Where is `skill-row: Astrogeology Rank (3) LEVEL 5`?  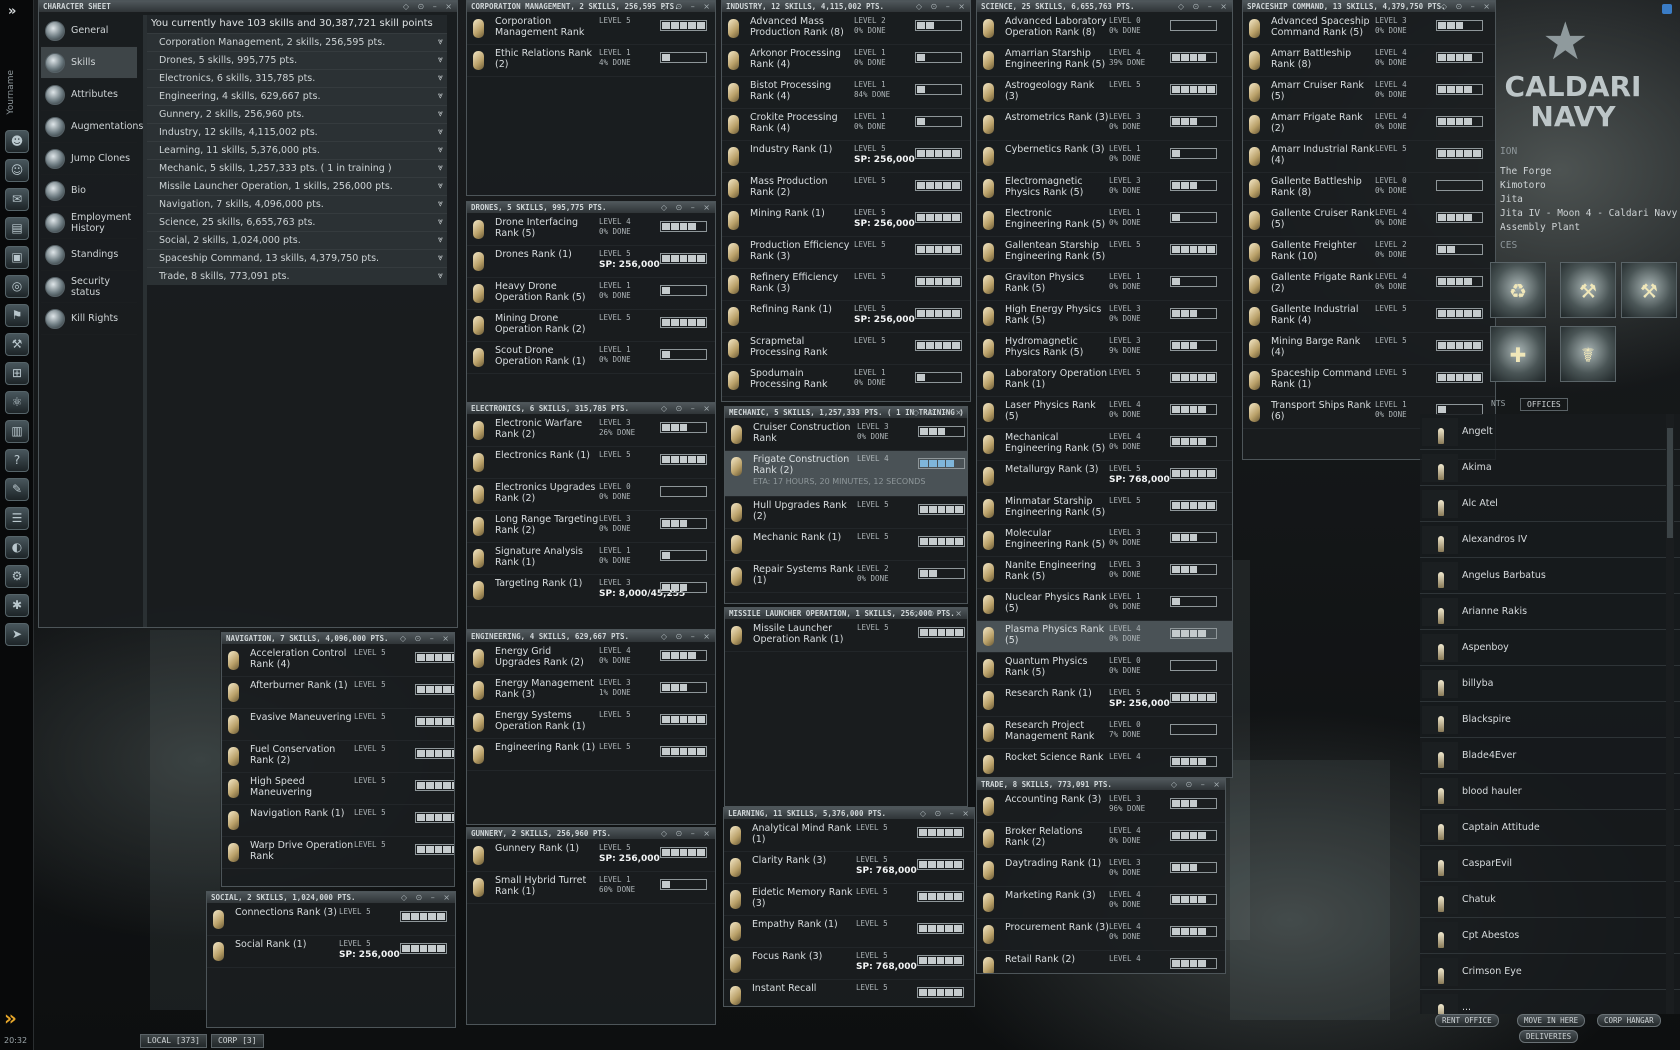 skill-row: Astrogeology Rank (3) LEVEL 5 is located at coordinates (1104, 93).